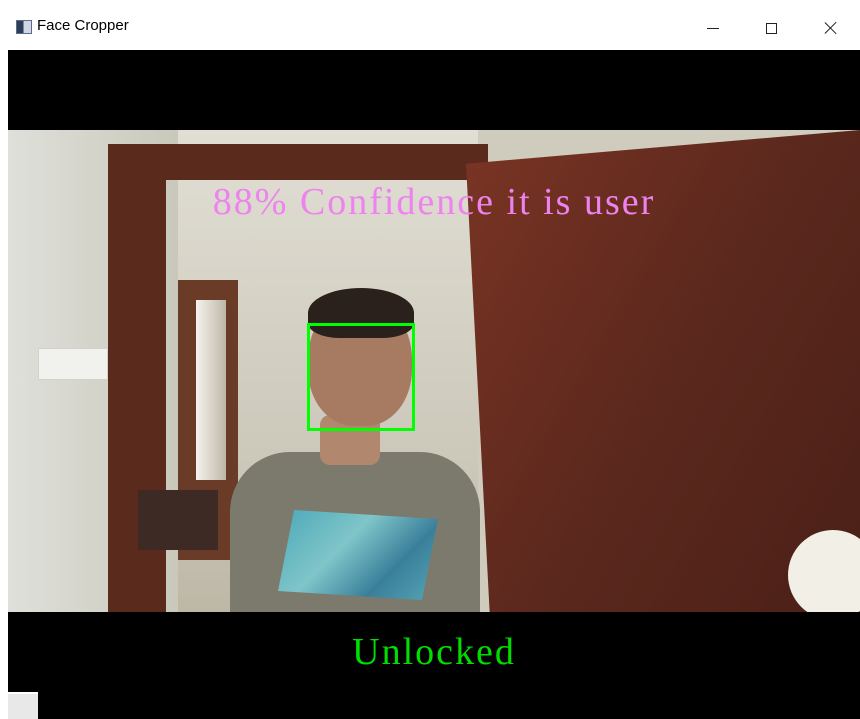  I want to click on window-title: Face Cropper, so click(83, 25).